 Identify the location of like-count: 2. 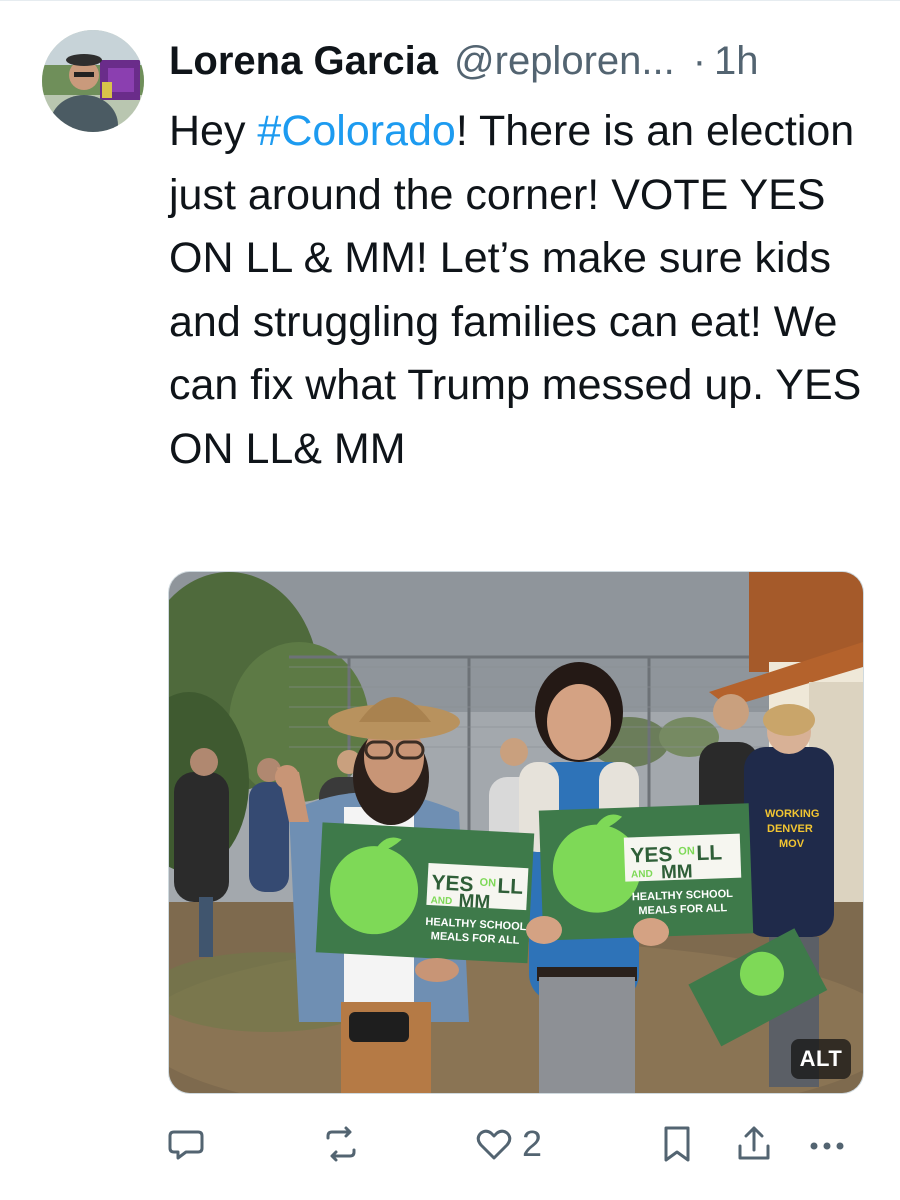
(532, 1143).